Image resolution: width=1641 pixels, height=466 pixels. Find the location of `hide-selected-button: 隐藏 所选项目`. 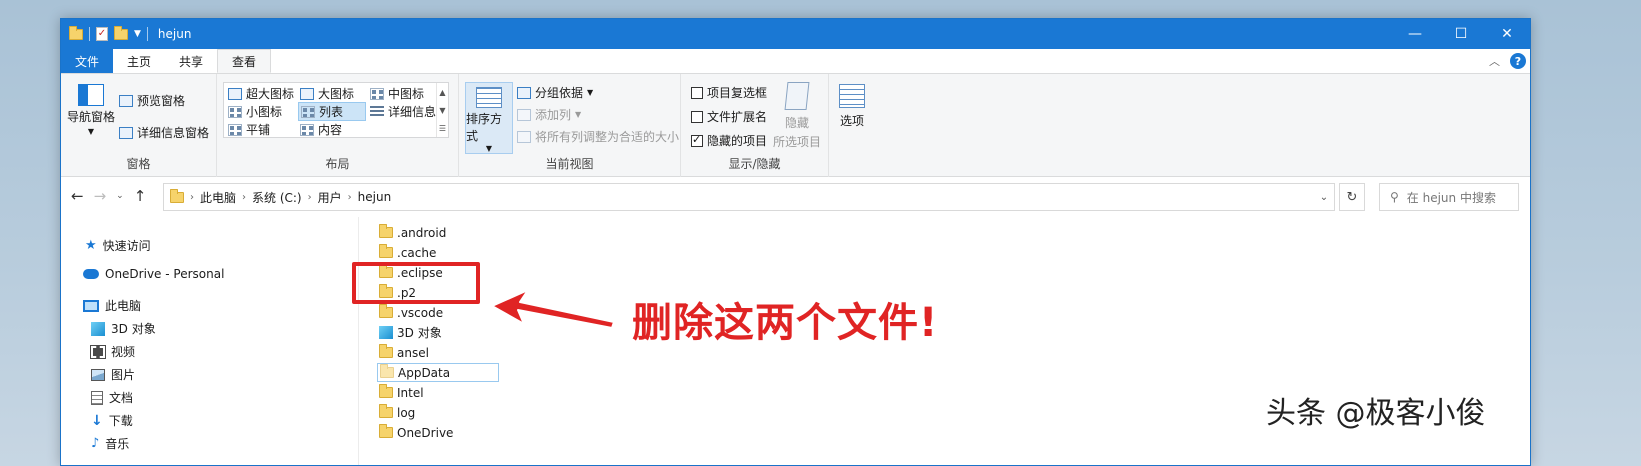

hide-selected-button: 隐藏 所选项目 is located at coordinates (797, 116).